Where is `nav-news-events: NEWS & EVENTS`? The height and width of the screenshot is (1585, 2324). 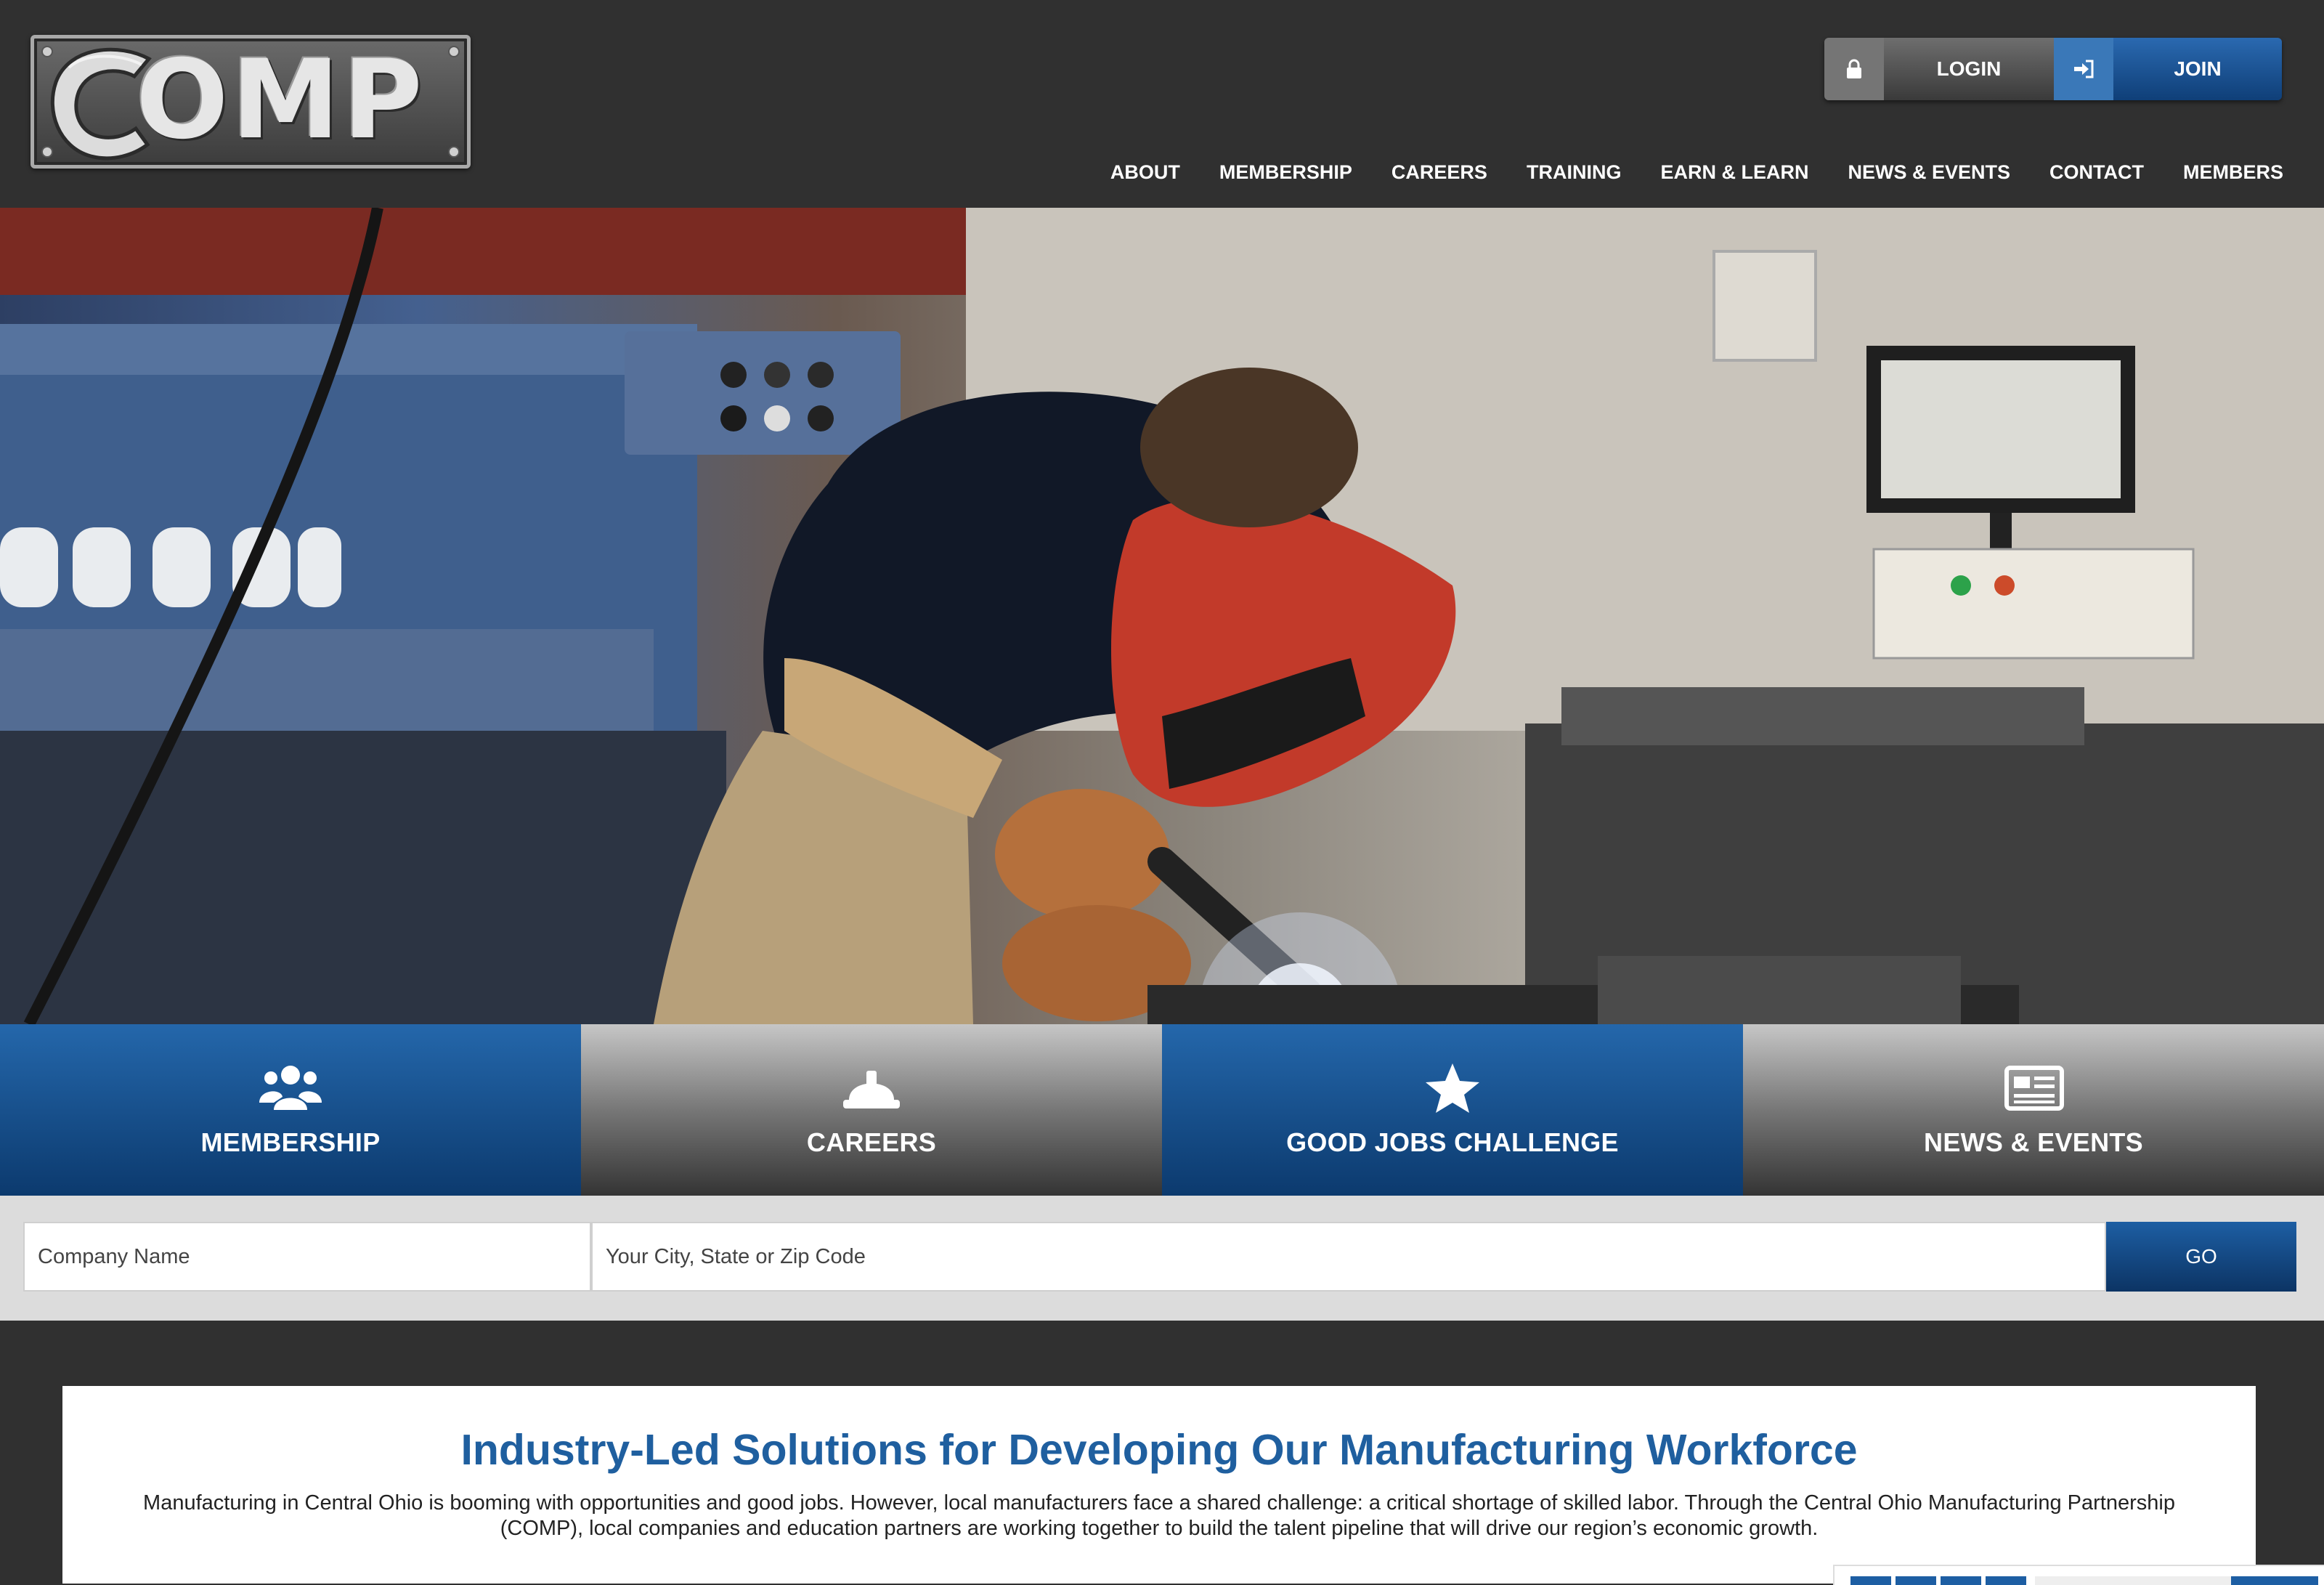
nav-news-events: NEWS & EVENTS is located at coordinates (1929, 172).